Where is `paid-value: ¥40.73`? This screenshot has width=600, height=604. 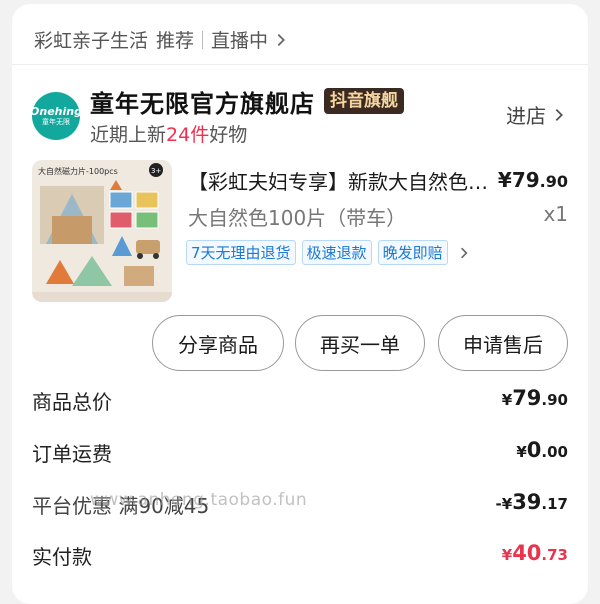 paid-value: ¥40.73 is located at coordinates (535, 553).